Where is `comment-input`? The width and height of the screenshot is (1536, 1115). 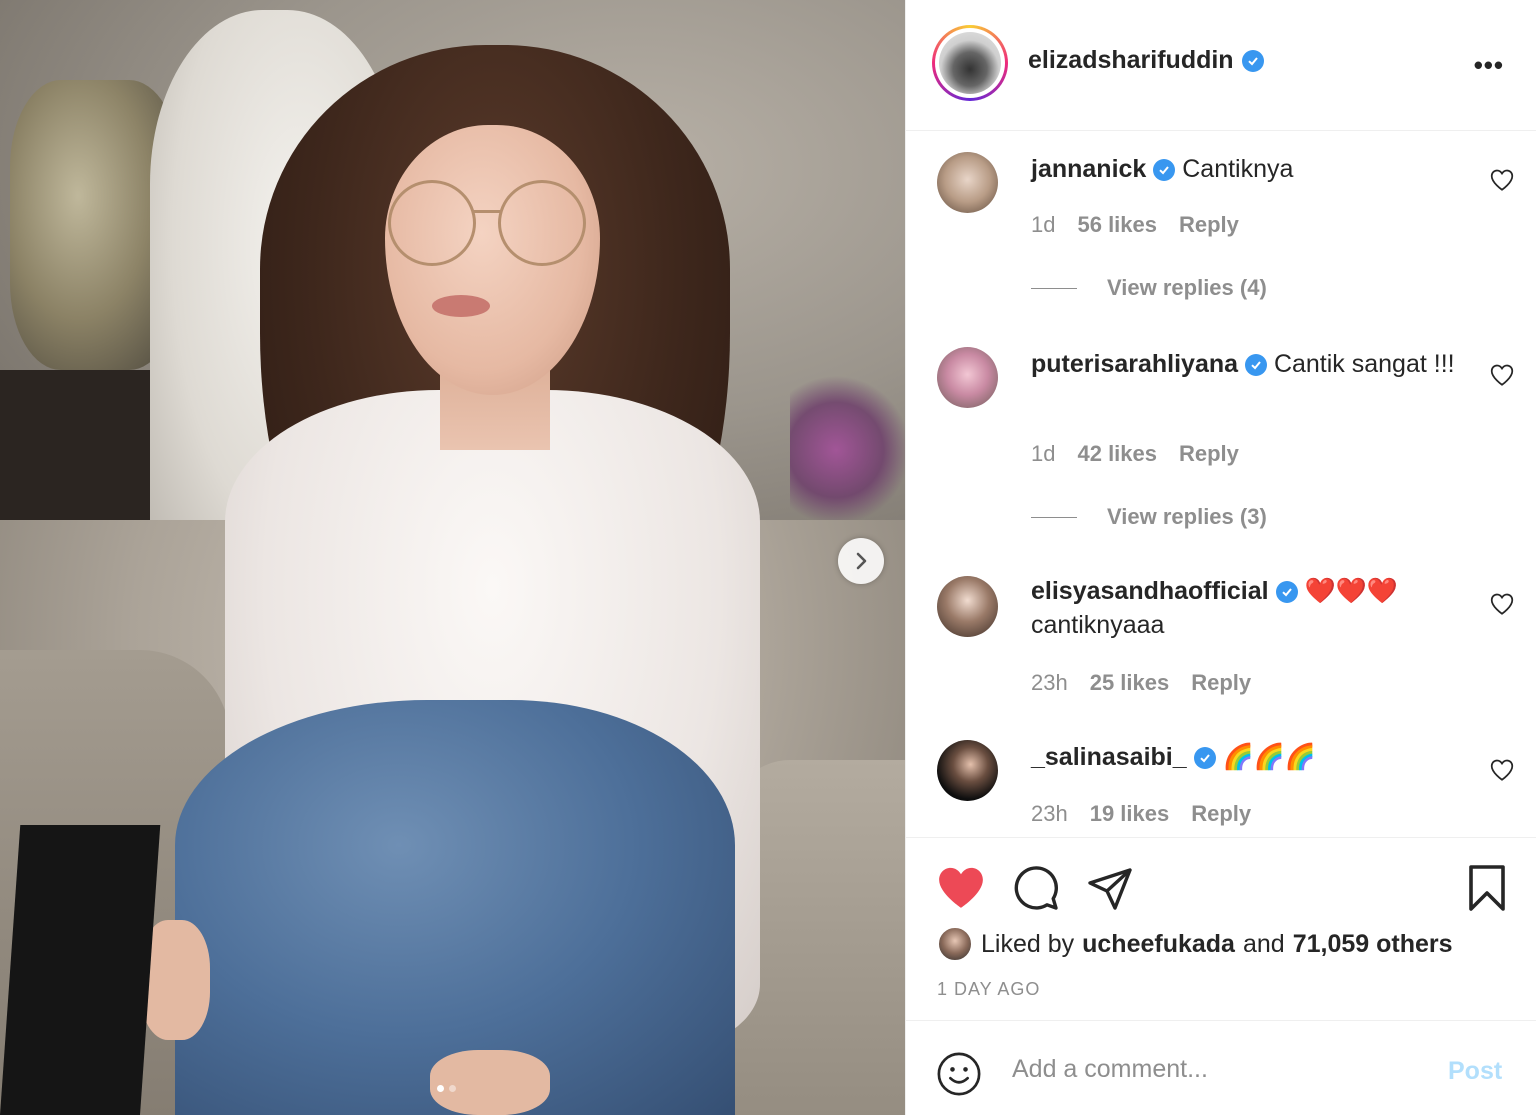
comment-input is located at coordinates (1222, 1069).